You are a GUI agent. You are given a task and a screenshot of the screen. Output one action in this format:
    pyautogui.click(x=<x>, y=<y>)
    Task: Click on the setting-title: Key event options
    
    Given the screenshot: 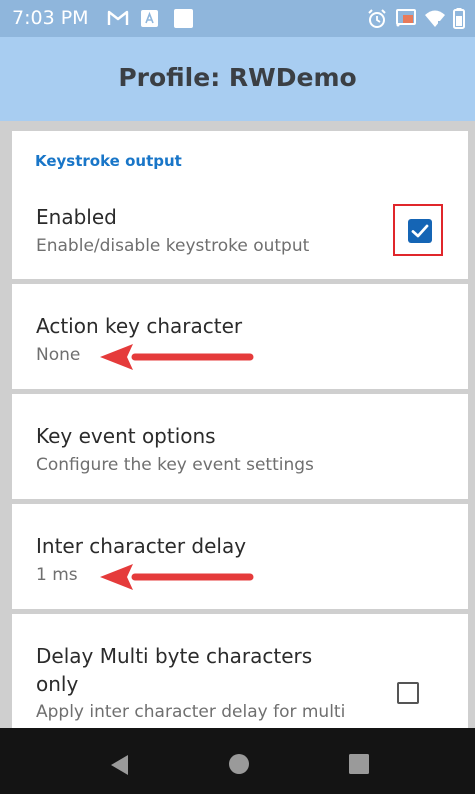 What is the action you would take?
    pyautogui.click(x=126, y=436)
    